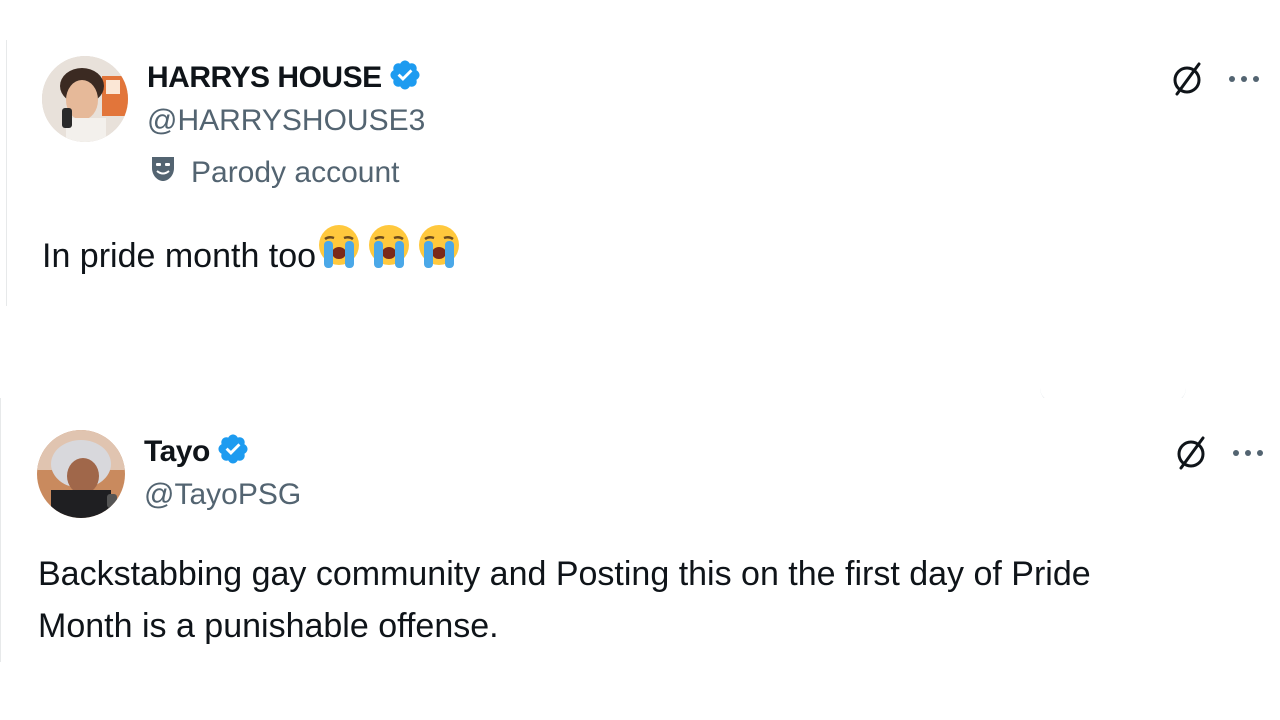  I want to click on parody-label: Parody account, so click(274, 173).